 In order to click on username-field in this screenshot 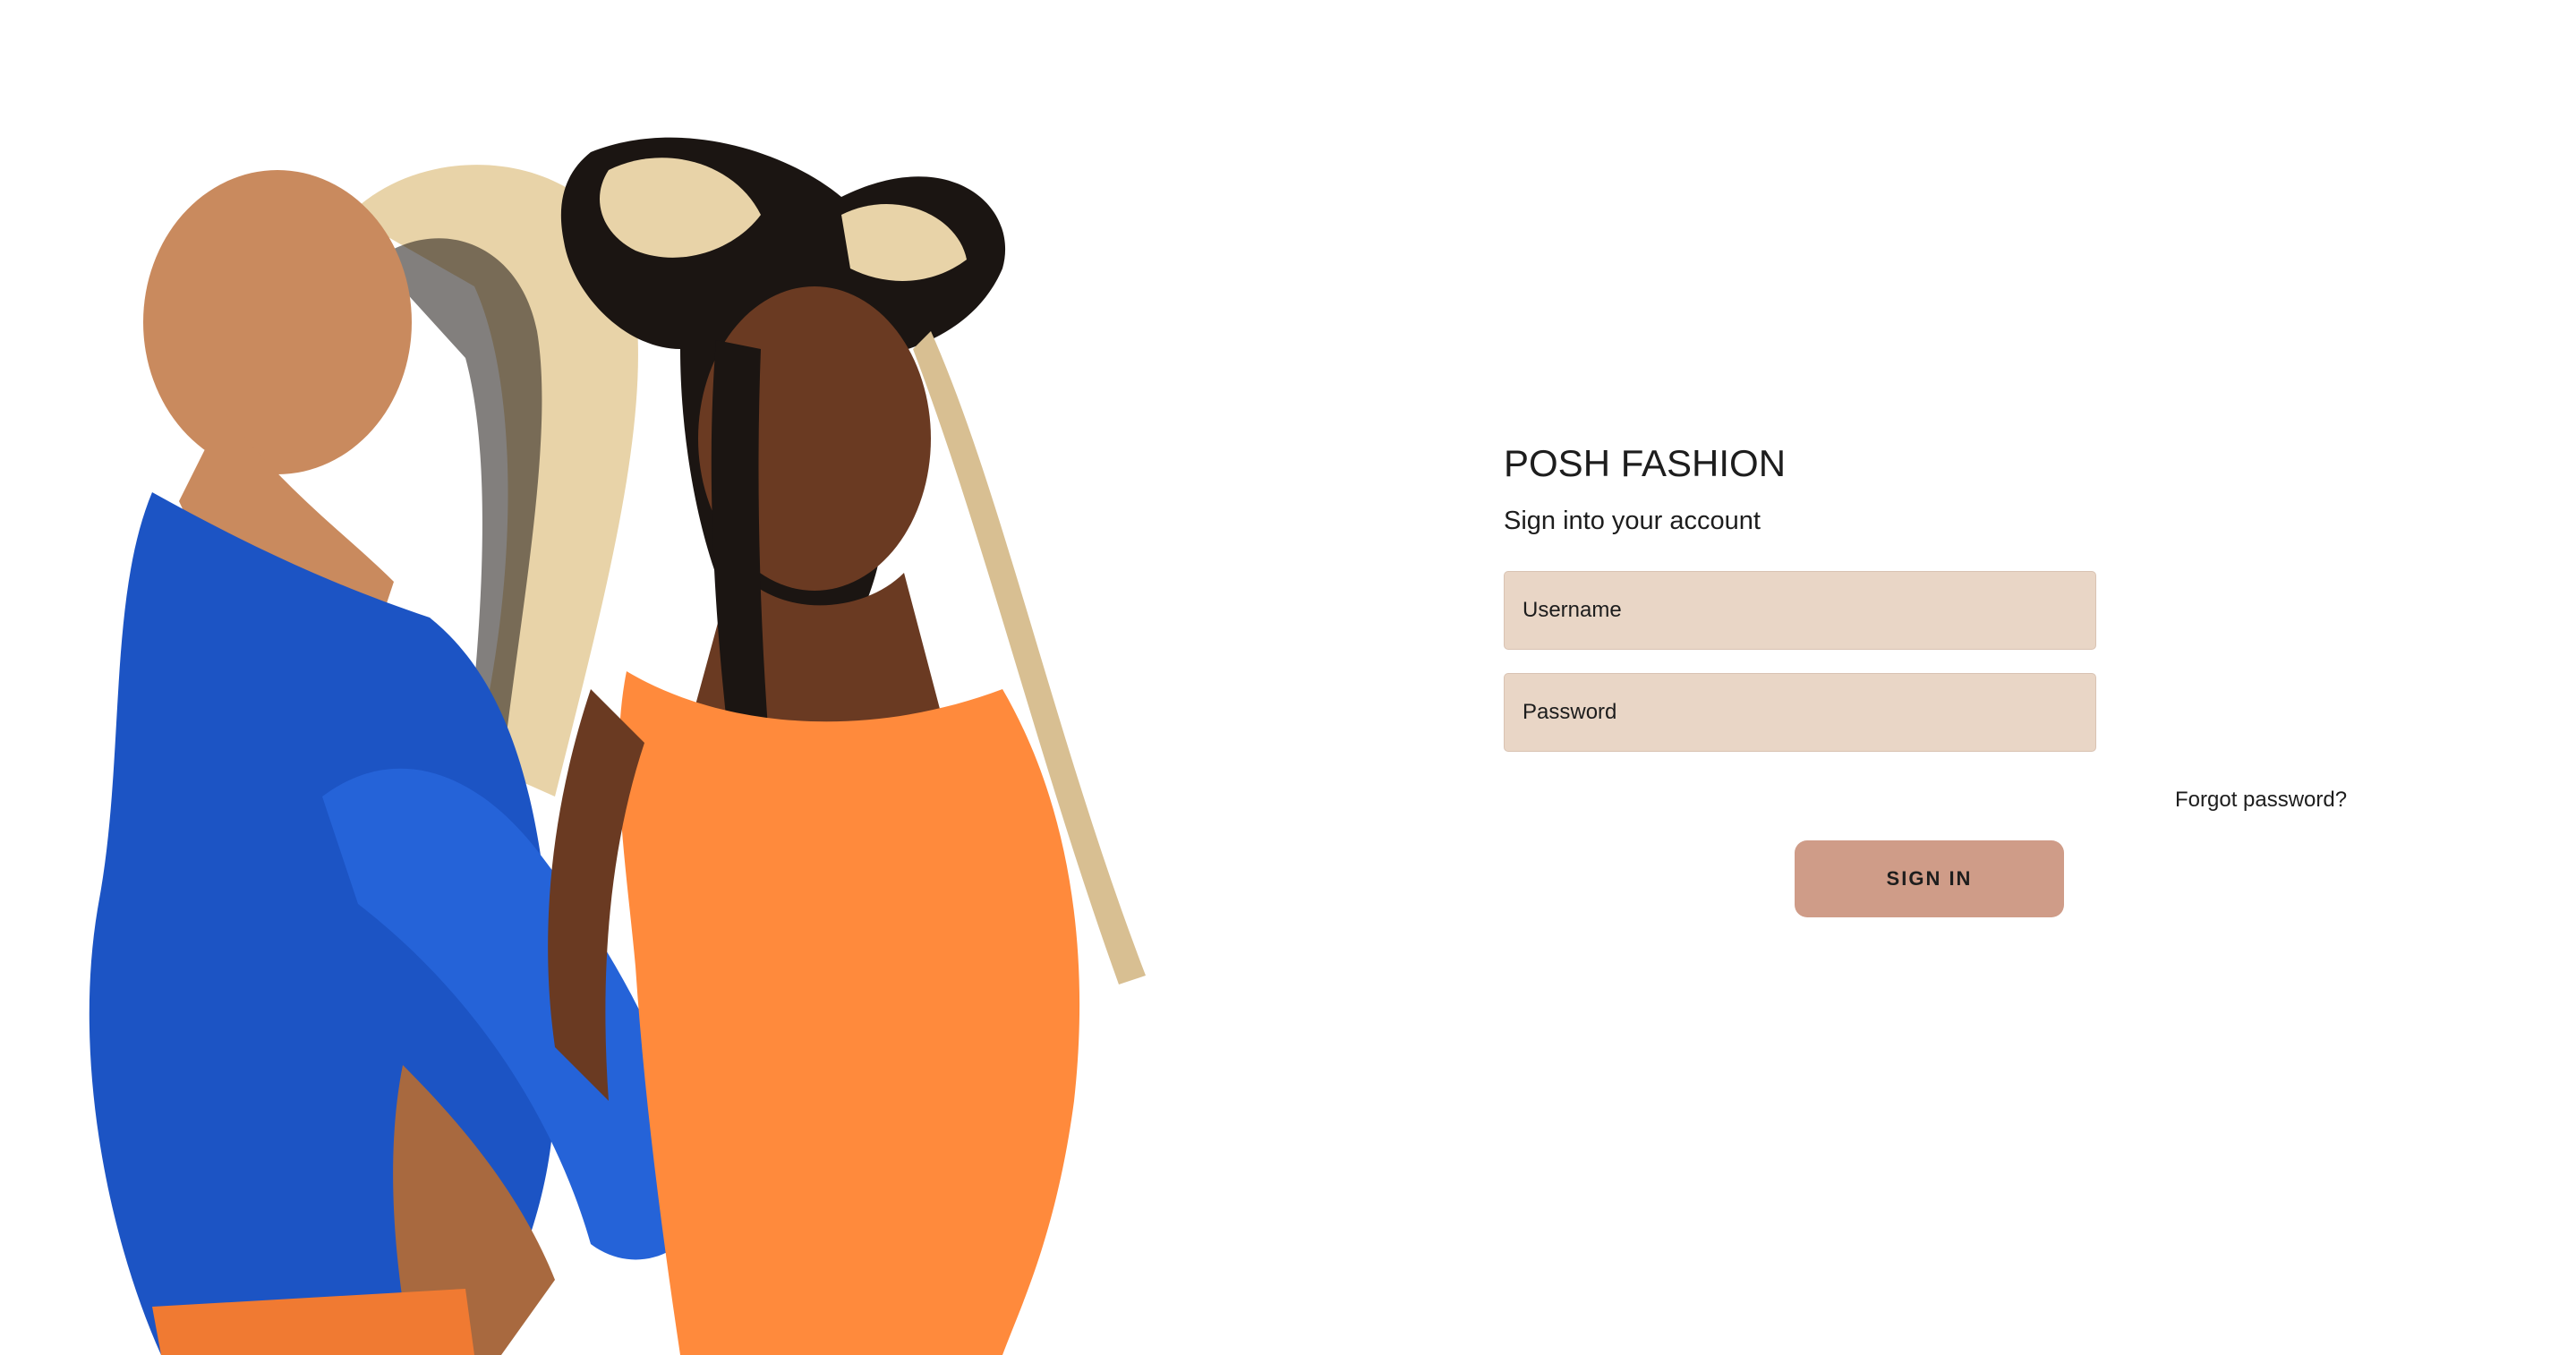, I will do `click(1800, 610)`.